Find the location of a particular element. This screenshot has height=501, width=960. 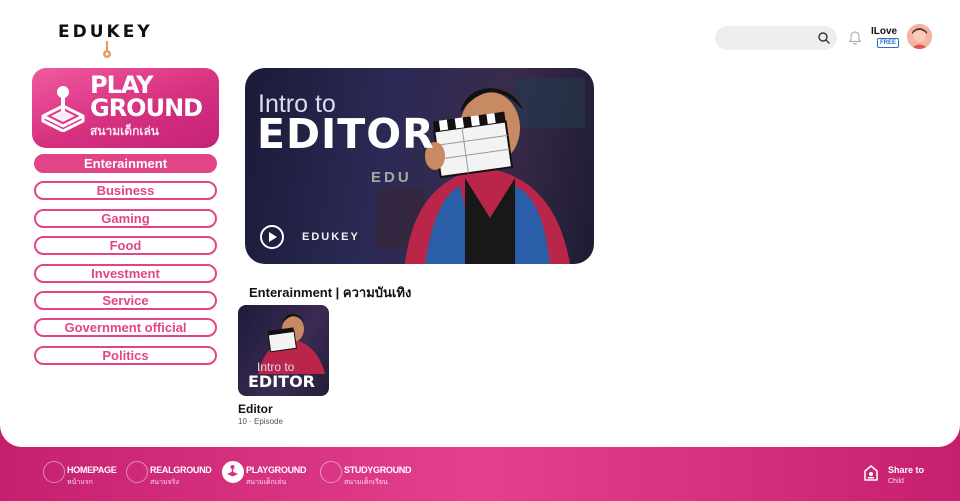

home-icon is located at coordinates (54, 472).